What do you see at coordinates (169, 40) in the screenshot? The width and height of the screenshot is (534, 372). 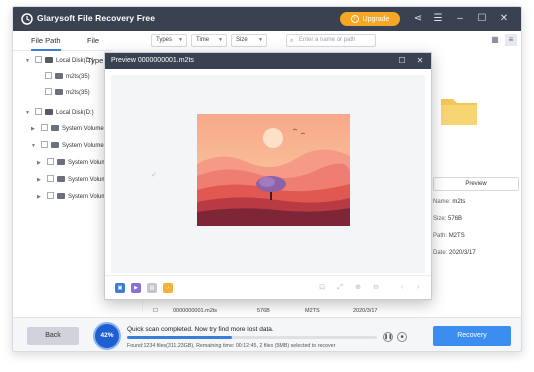 I see `types-filter: Types ▼` at bounding box center [169, 40].